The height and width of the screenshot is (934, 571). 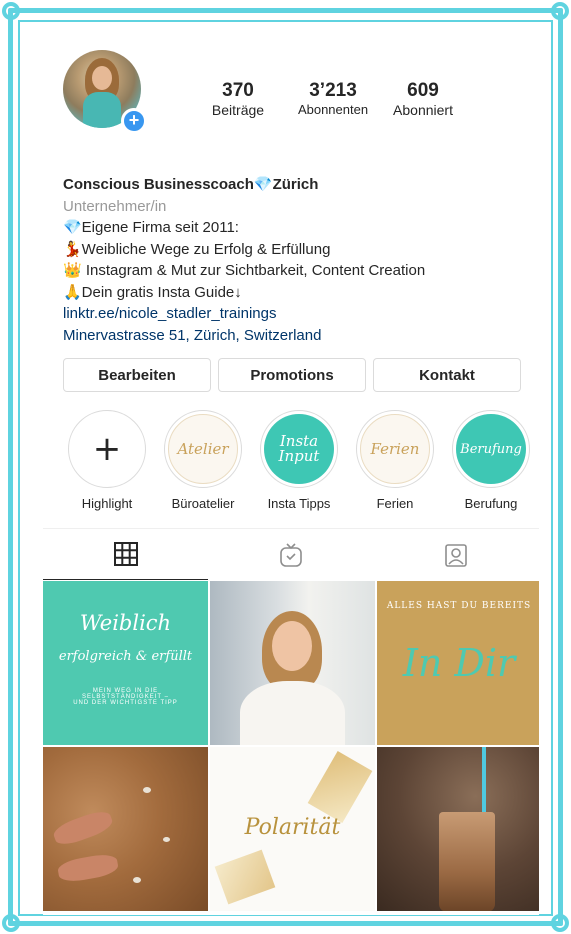 What do you see at coordinates (11, 923) in the screenshot?
I see `frame-curl-bottom-left` at bounding box center [11, 923].